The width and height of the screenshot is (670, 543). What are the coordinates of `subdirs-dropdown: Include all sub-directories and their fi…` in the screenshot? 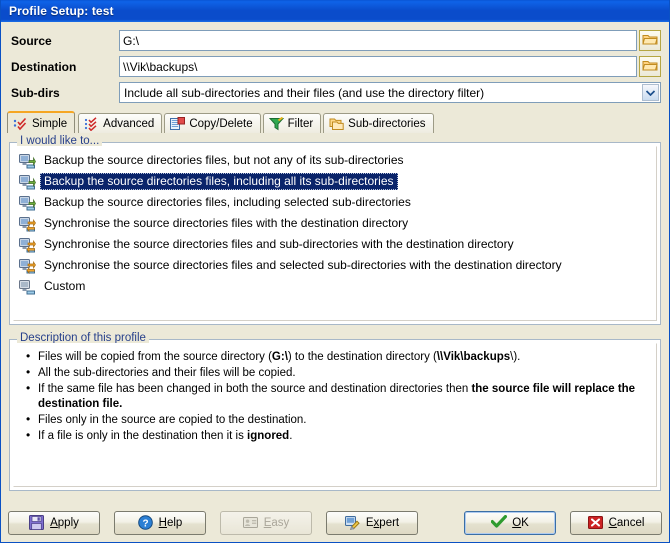 It's located at (390, 92).